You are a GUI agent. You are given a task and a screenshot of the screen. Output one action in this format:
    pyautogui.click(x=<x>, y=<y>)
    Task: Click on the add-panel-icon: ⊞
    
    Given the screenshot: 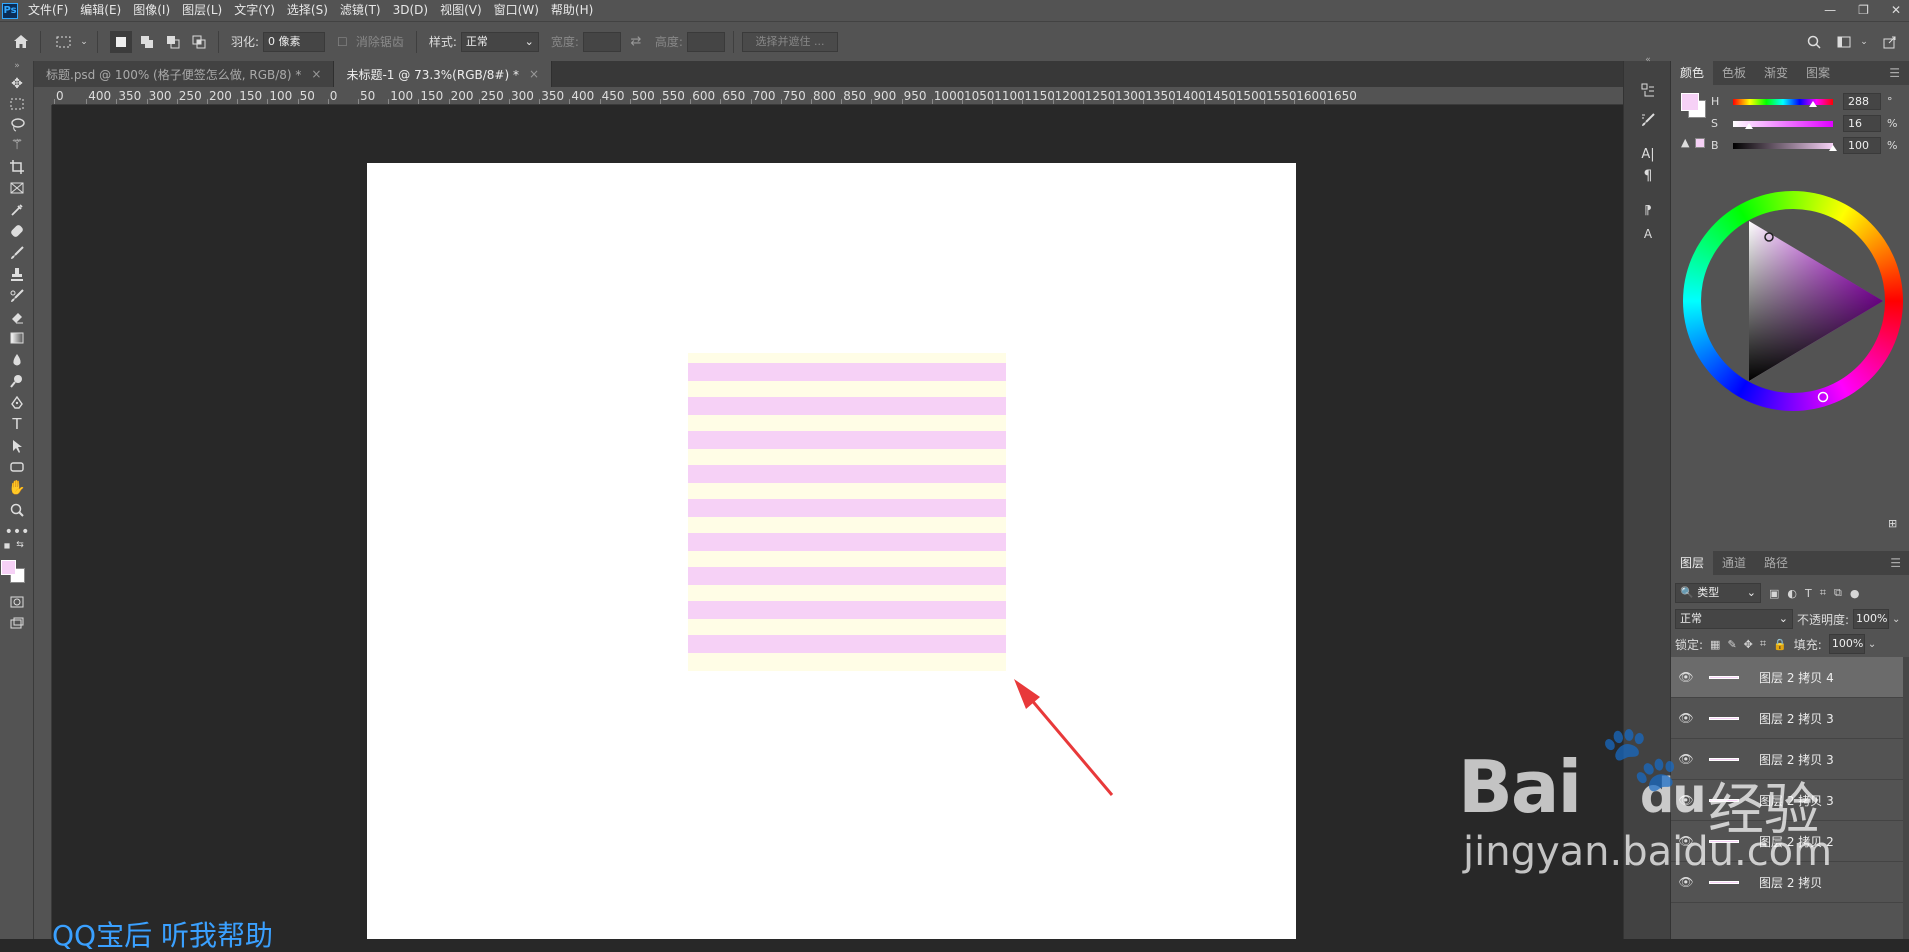 What is the action you would take?
    pyautogui.click(x=1892, y=523)
    